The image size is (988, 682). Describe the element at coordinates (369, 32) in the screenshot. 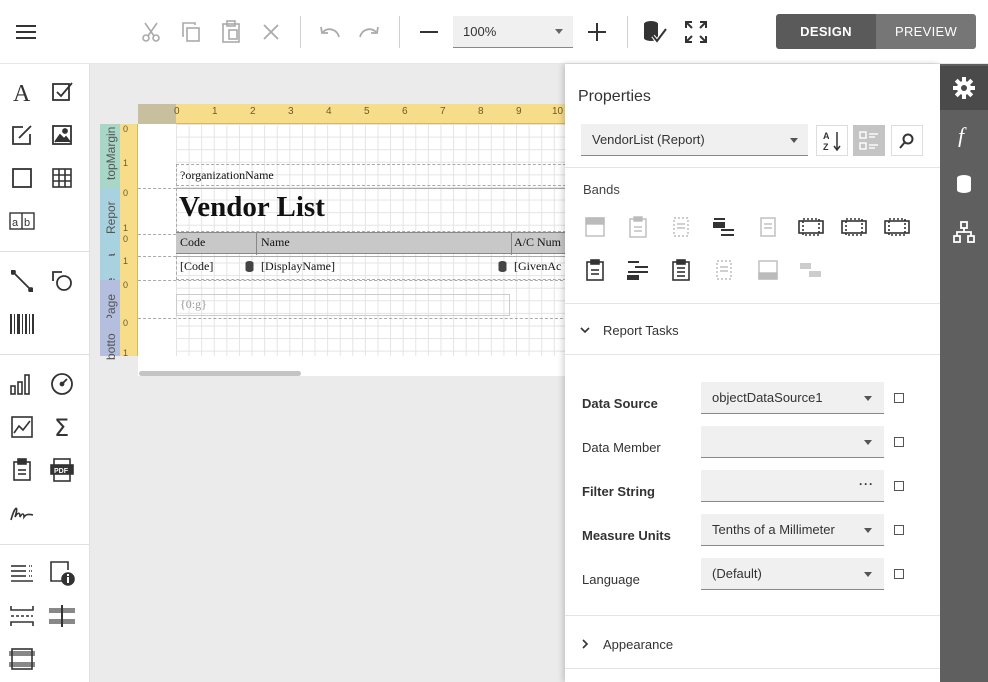

I see `redo-icon` at that location.